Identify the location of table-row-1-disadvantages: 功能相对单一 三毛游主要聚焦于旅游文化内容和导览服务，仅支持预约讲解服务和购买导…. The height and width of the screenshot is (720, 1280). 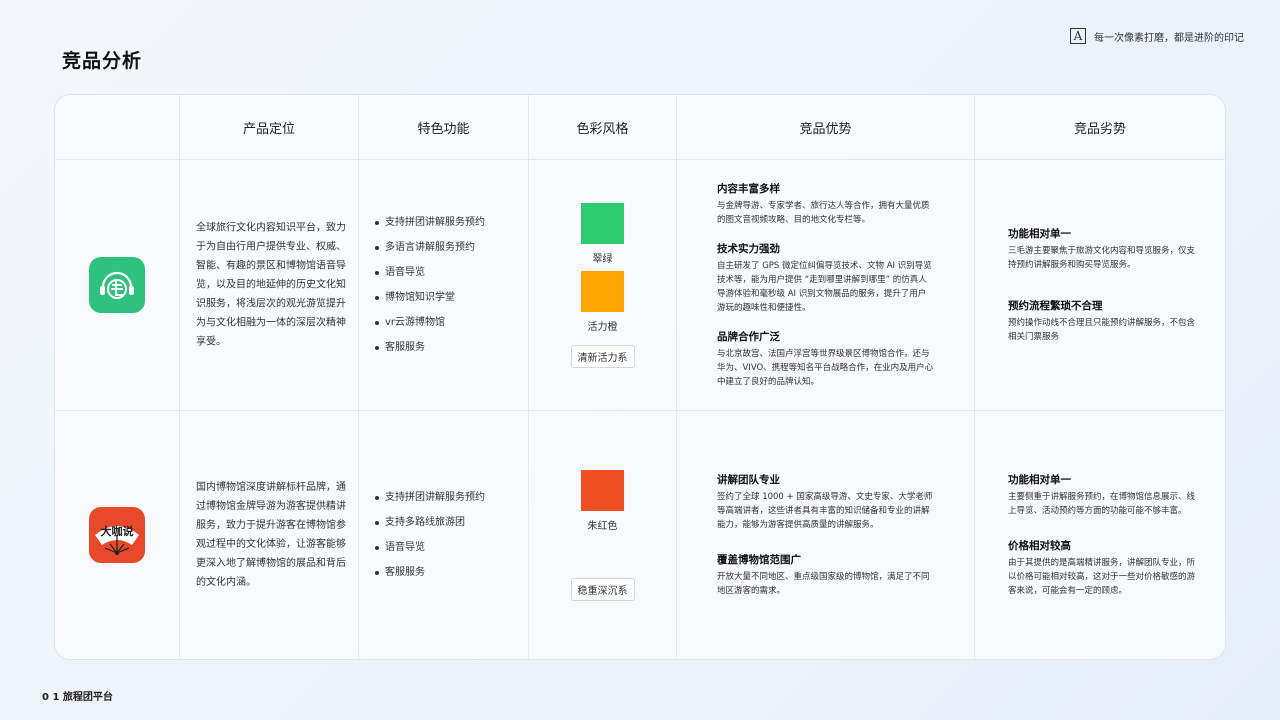
(1100, 285).